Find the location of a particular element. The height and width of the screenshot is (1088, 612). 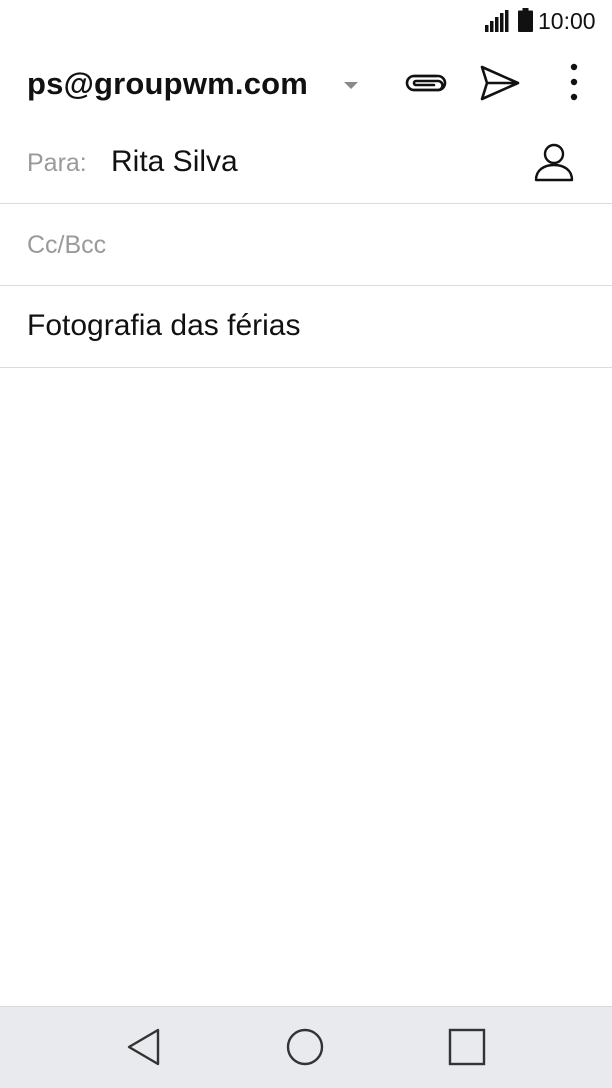

navigation-bar is located at coordinates (306, 1047).